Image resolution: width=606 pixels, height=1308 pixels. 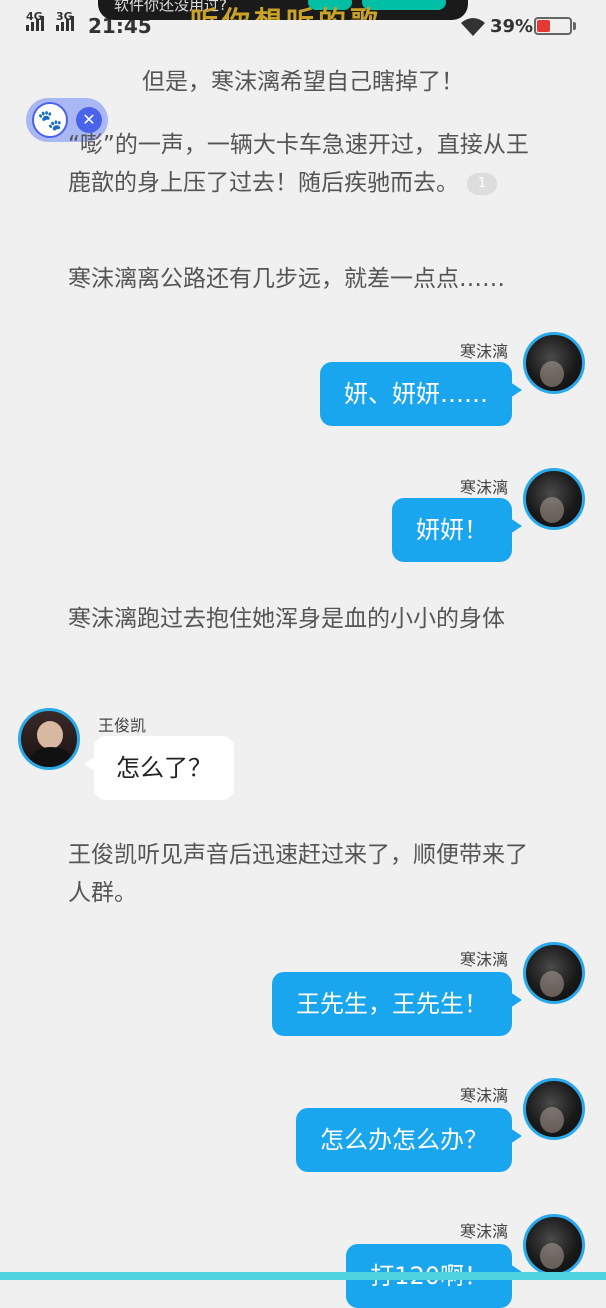 I want to click on overlay-song: 听你想听的歌, so click(x=286, y=10).